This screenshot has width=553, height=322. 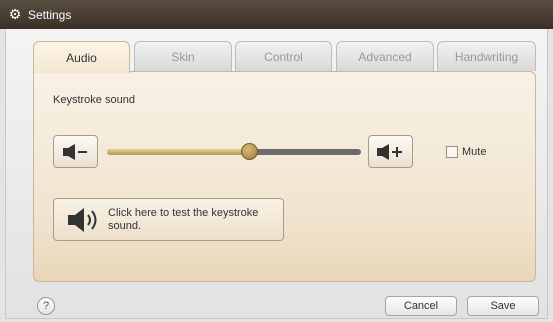 I want to click on title-bar: ⚙ Settings, so click(x=276, y=14).